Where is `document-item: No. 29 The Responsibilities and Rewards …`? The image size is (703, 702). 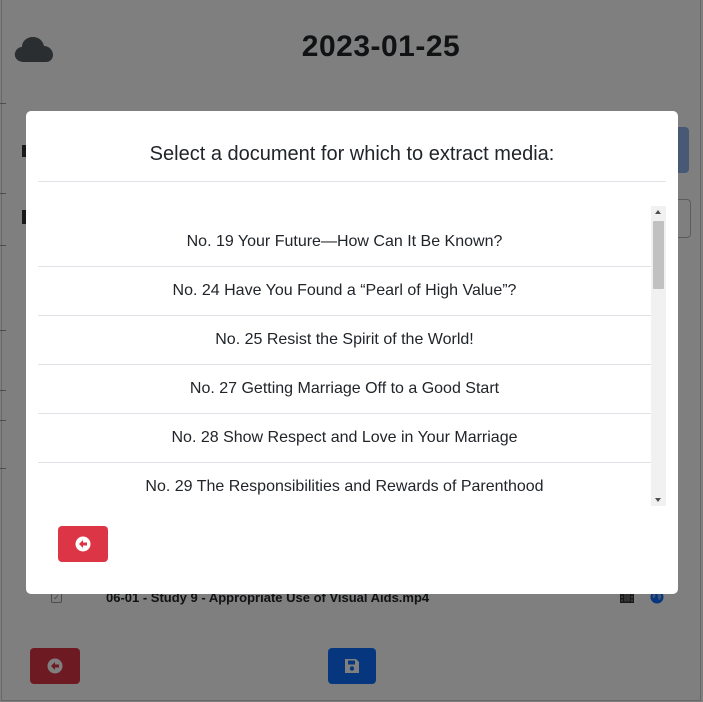 document-item: No. 29 The Responsibilities and Rewards … is located at coordinates (344, 484).